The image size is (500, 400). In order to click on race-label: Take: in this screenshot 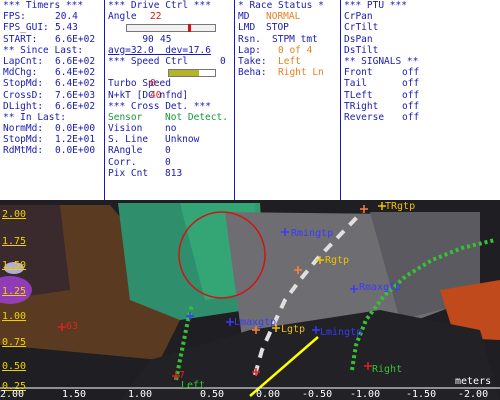, I will do `click(252, 61)`.